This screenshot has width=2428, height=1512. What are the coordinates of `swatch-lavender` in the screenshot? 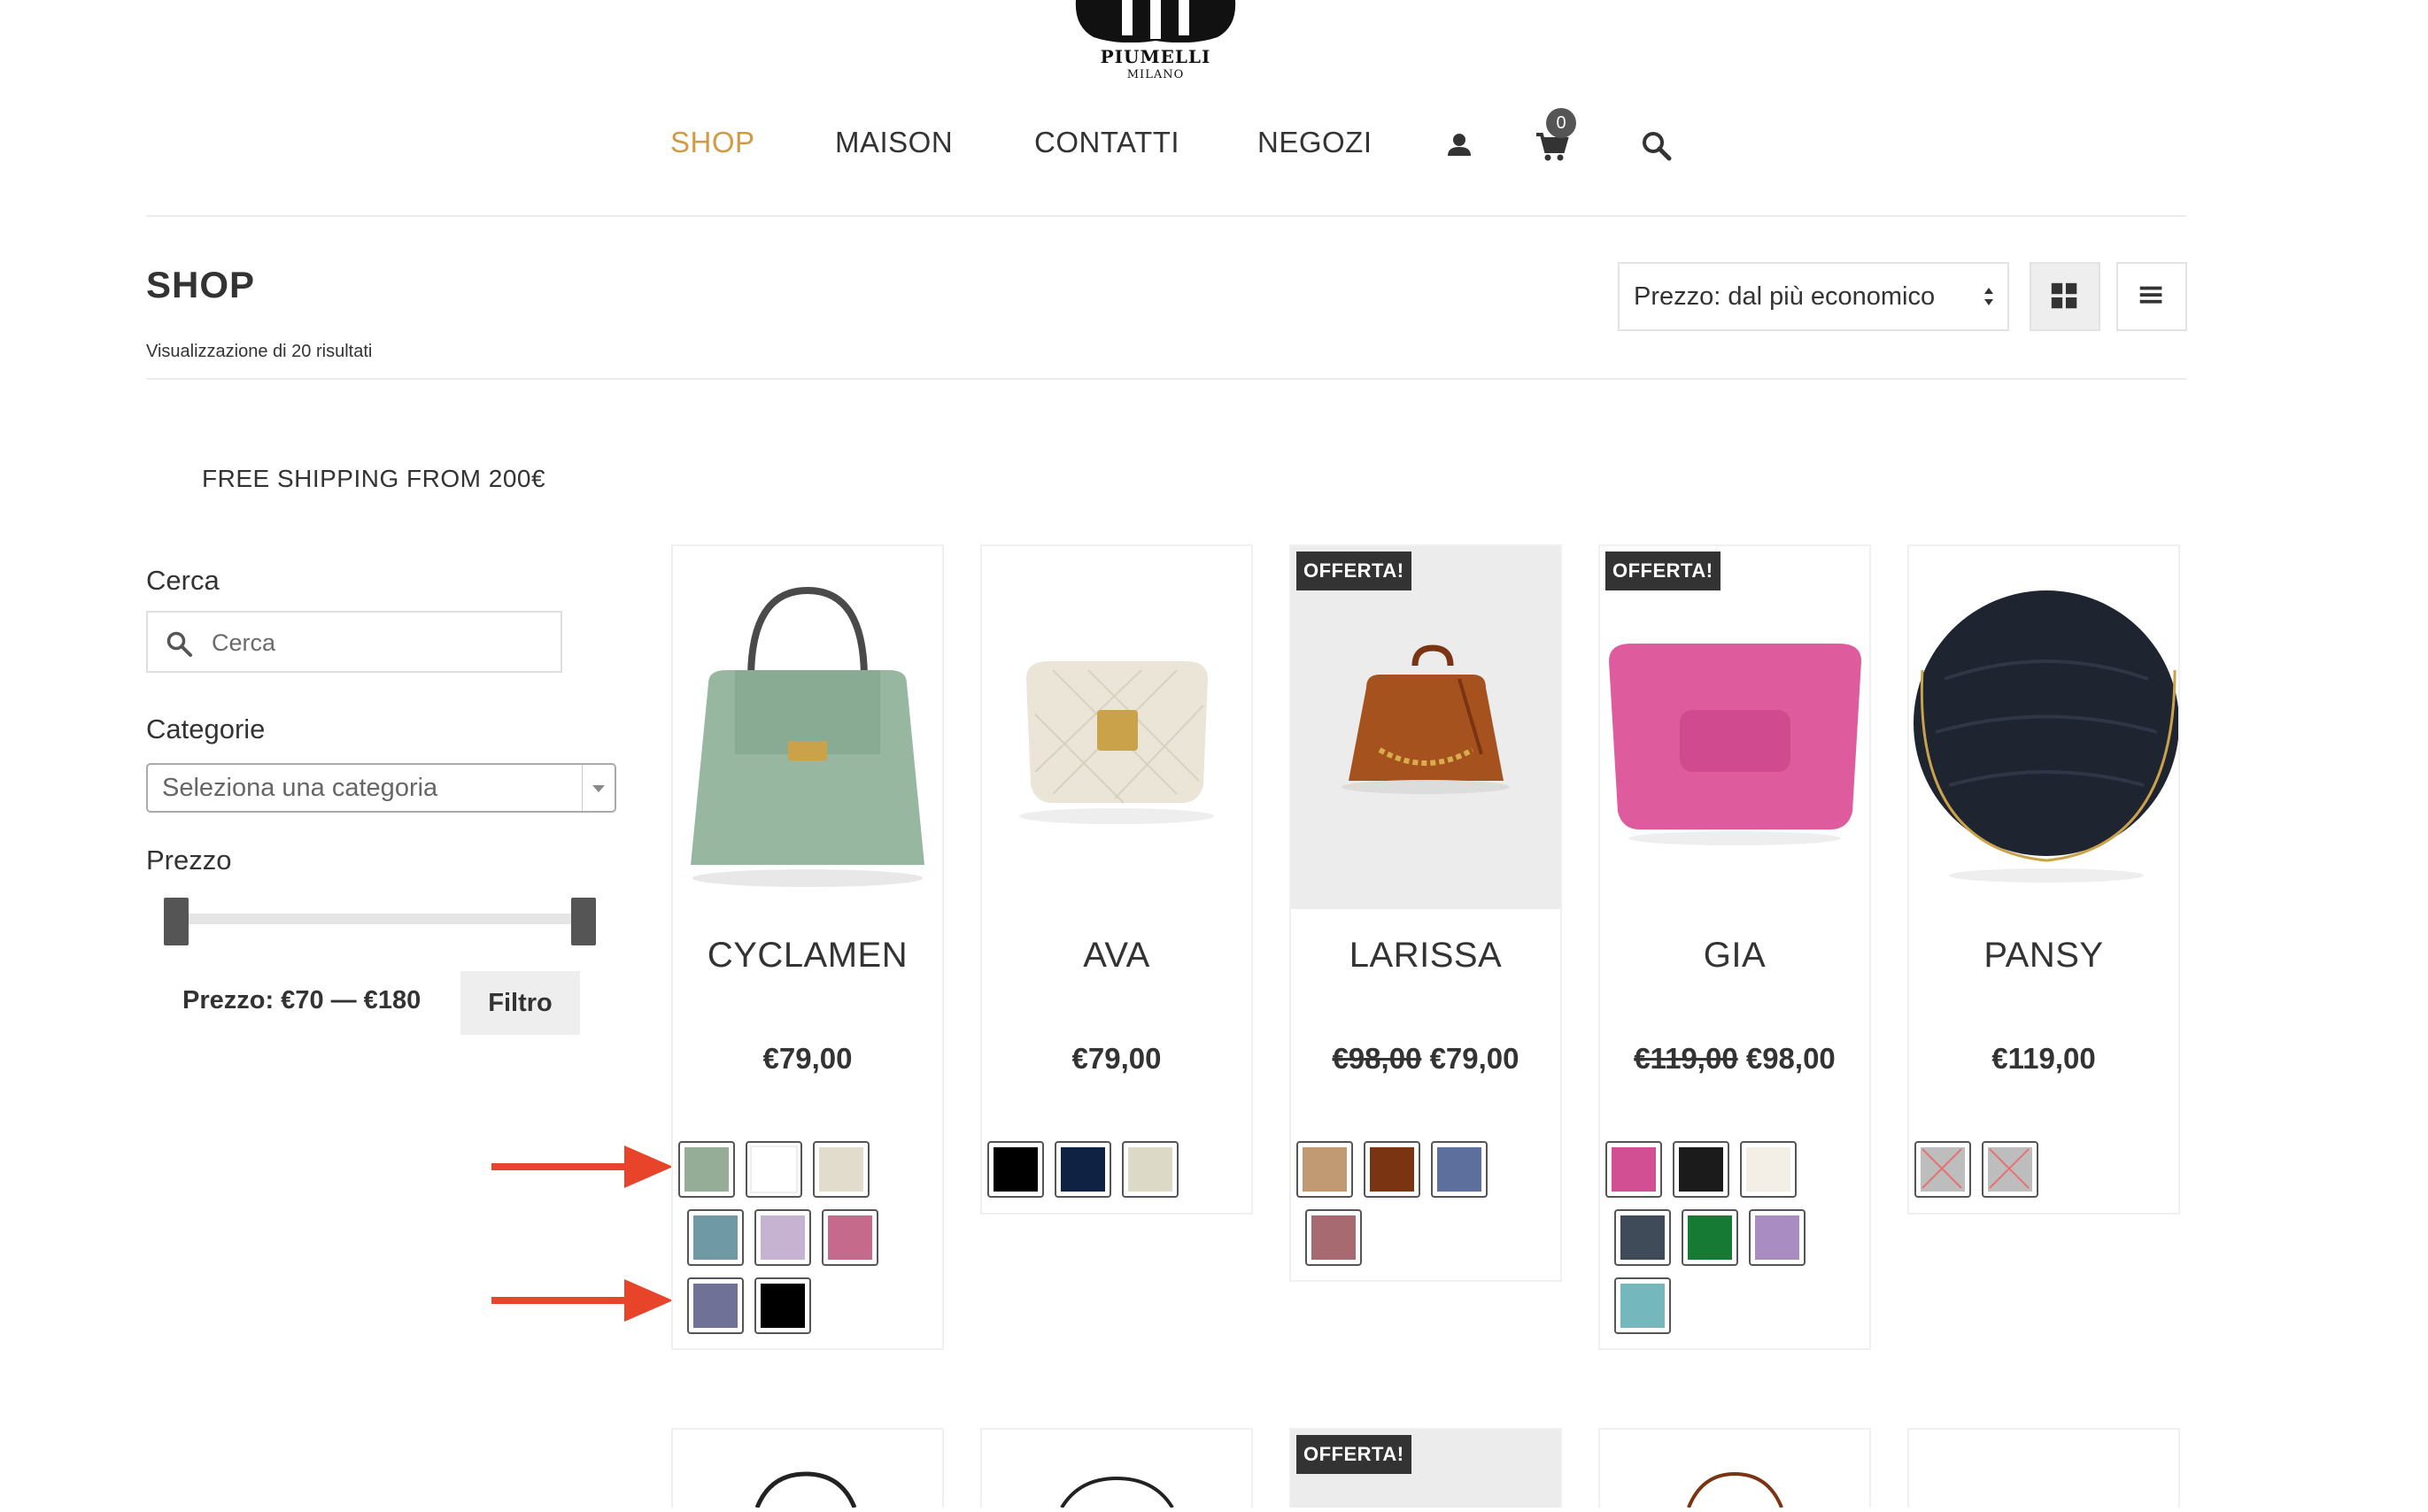 It's located at (1777, 1237).